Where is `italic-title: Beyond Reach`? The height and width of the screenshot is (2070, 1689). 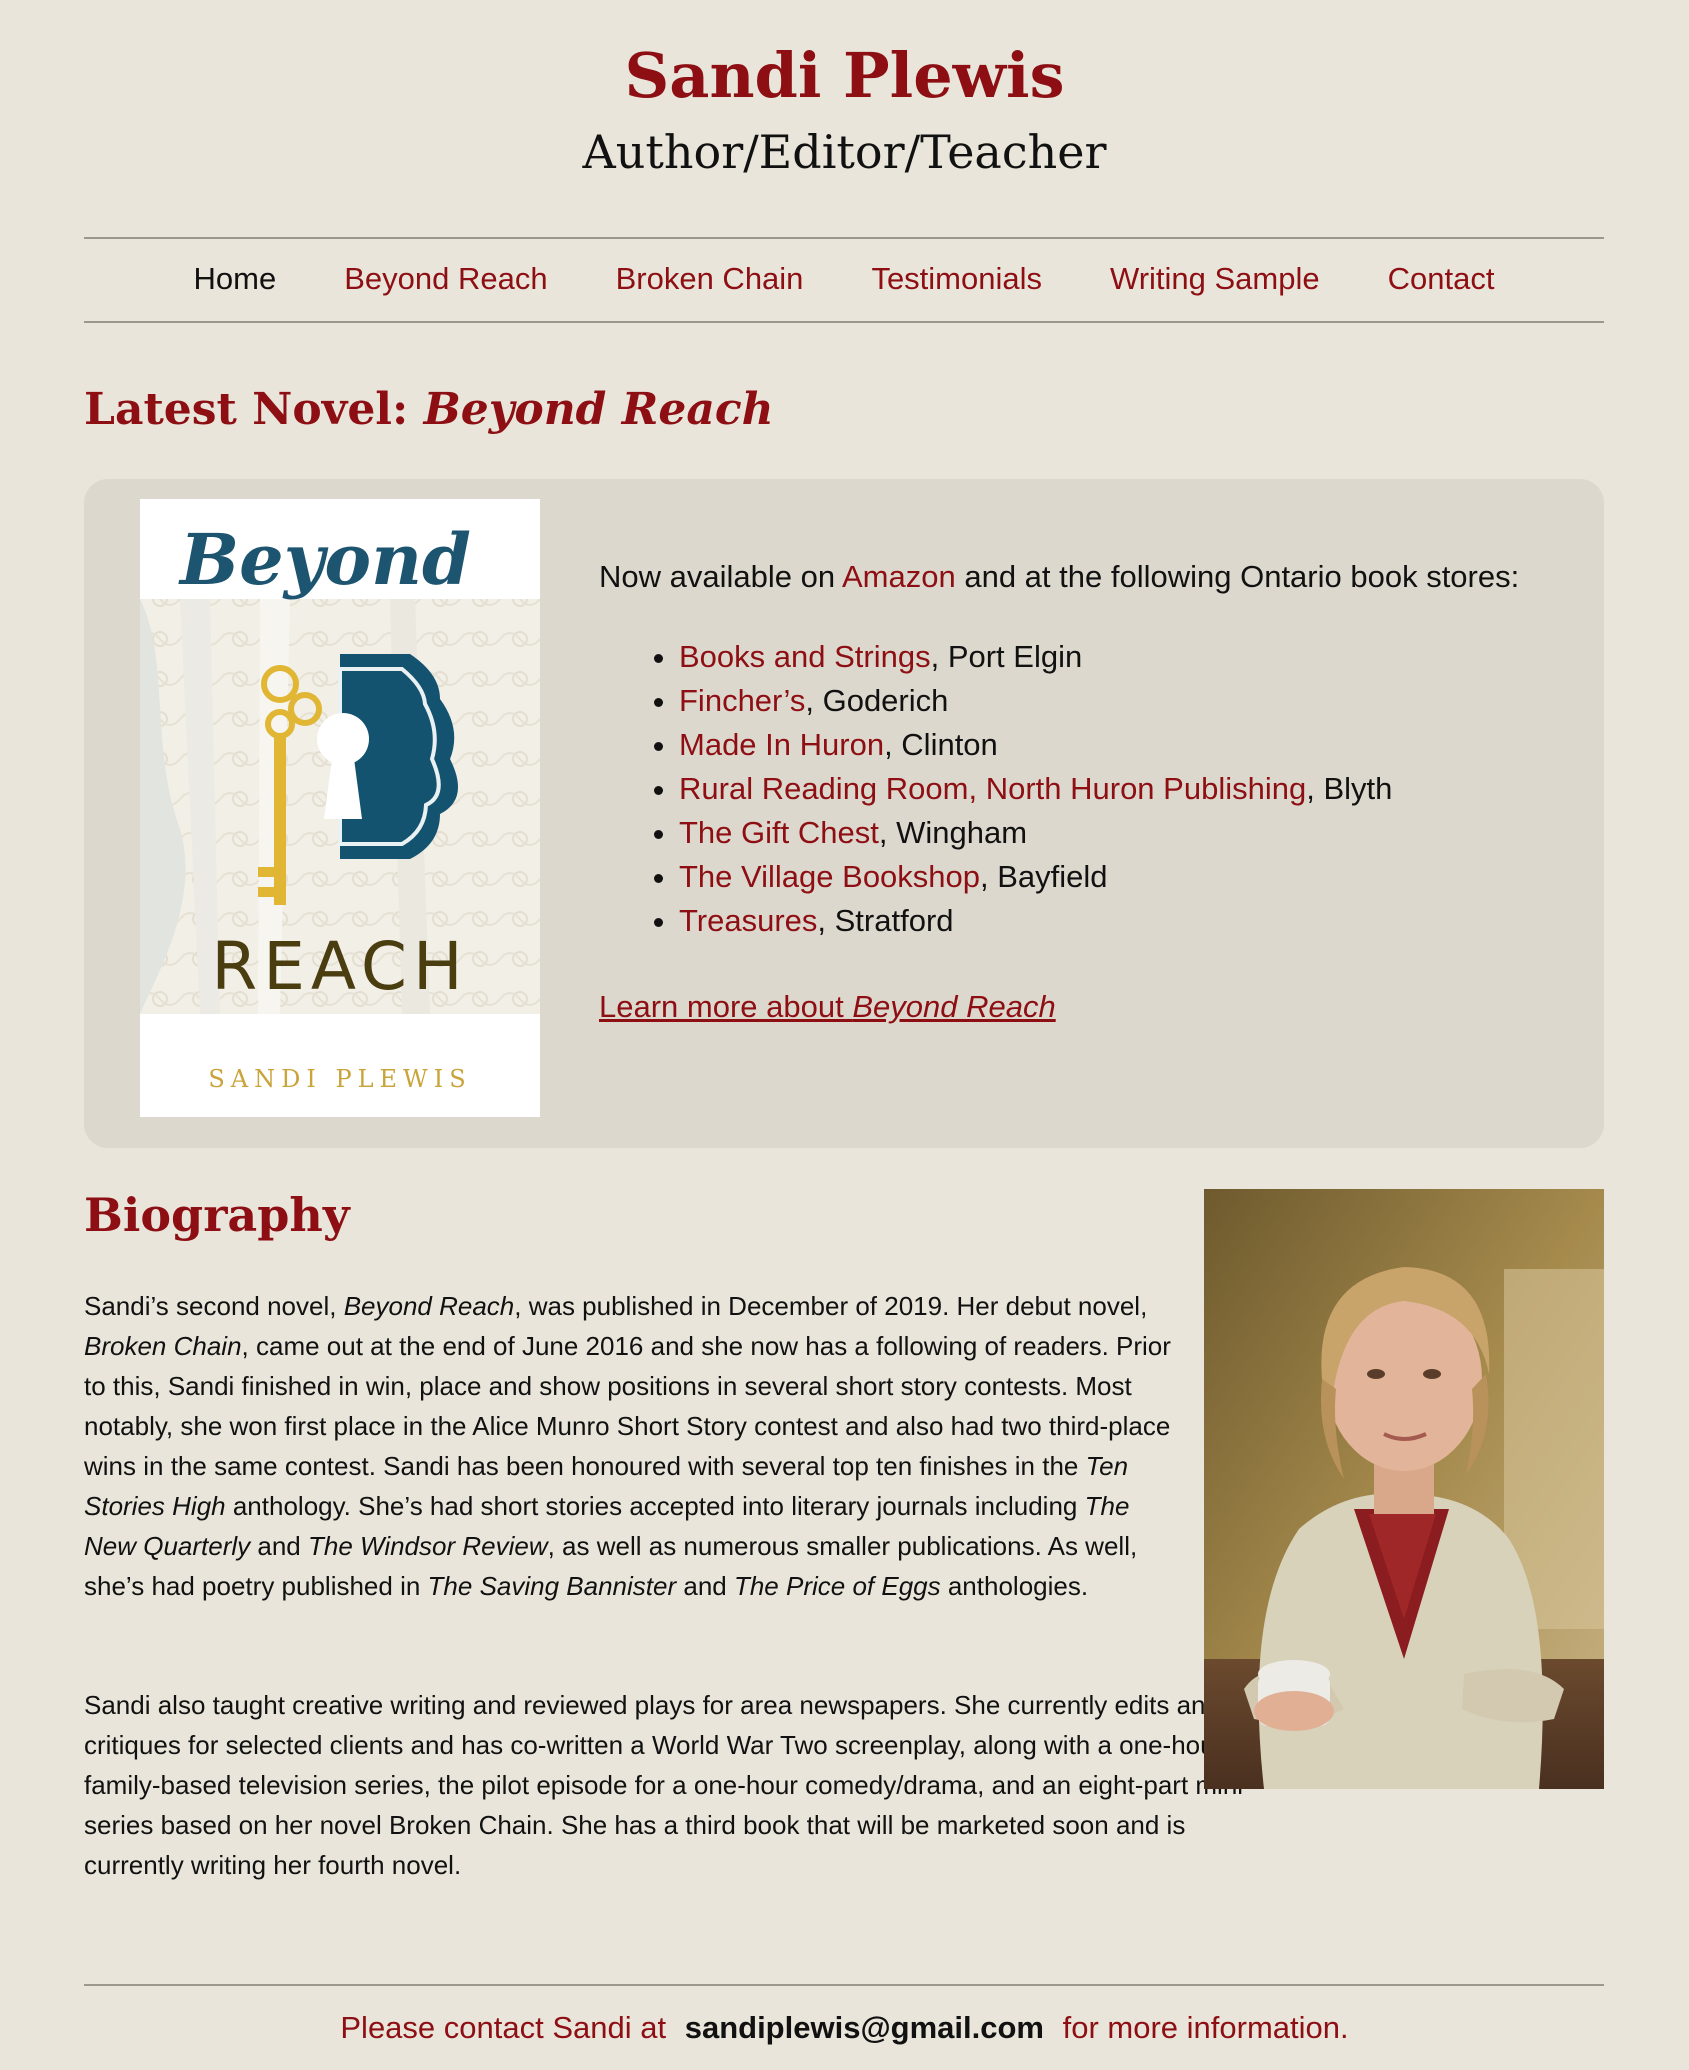 italic-title: Beyond Reach is located at coordinates (429, 1306).